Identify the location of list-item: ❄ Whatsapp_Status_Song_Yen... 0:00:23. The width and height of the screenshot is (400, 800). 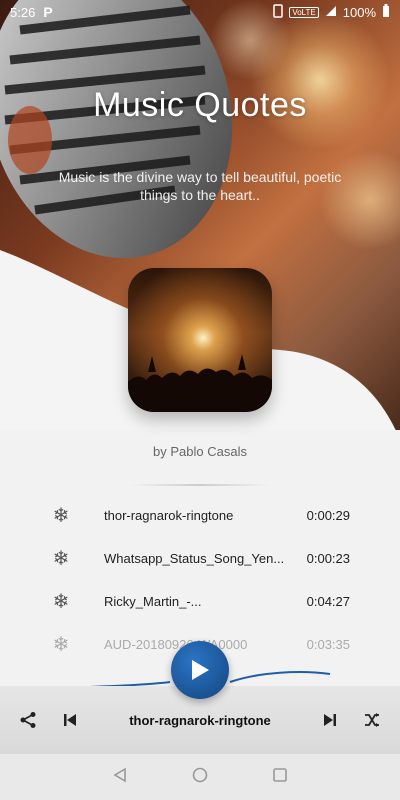
(200, 558).